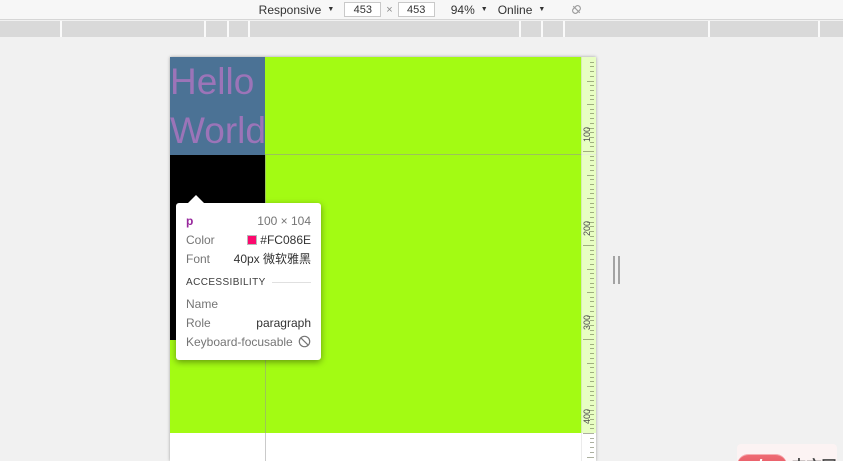 Image resolution: width=843 pixels, height=461 pixels. What do you see at coordinates (587, 416) in the screenshot?
I see `ruler-label: 400` at bounding box center [587, 416].